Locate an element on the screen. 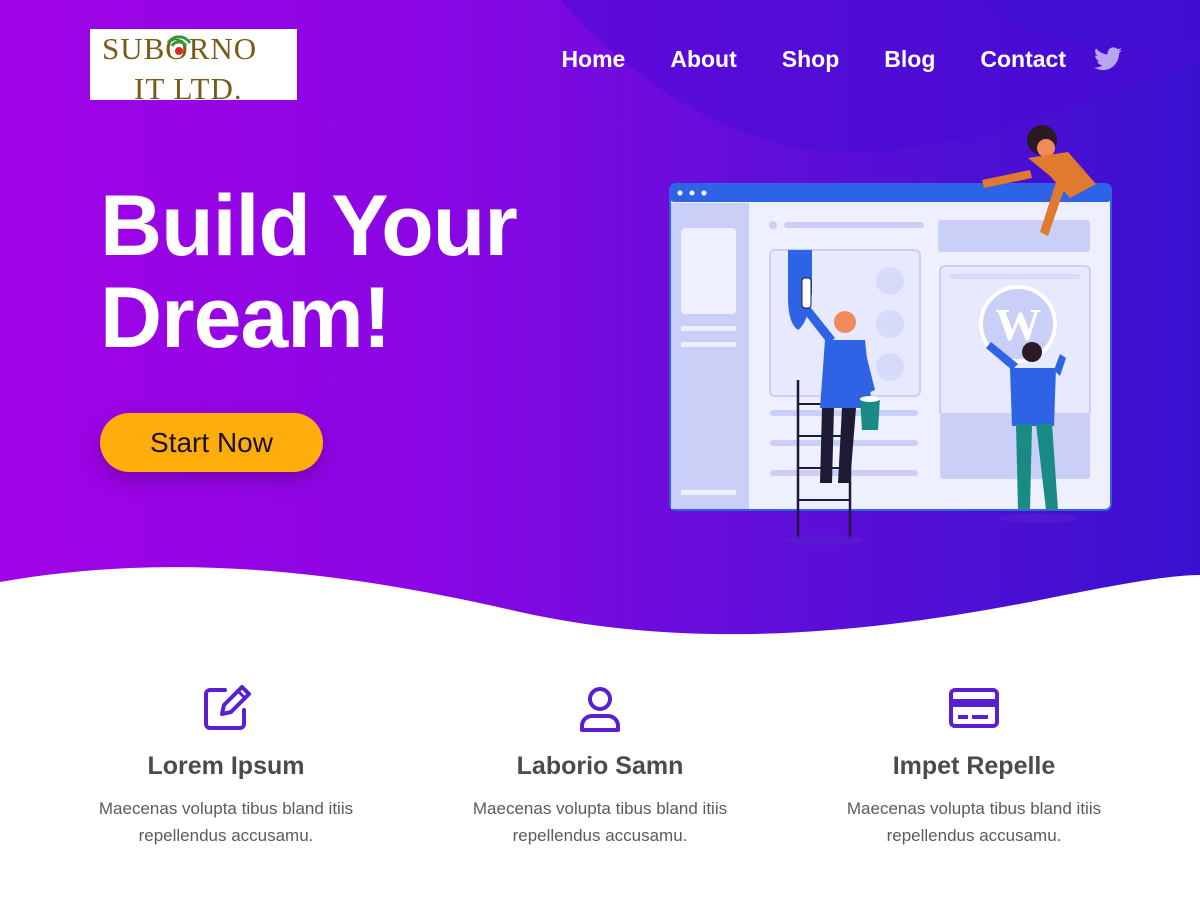  logo-text-line1: SUBORNO is located at coordinates (197, 48).